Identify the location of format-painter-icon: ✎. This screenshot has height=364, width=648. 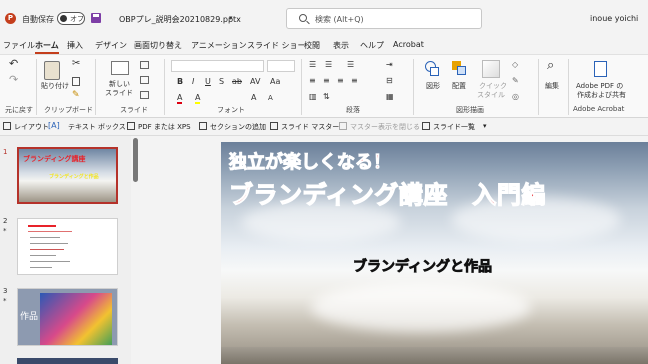
(76, 95).